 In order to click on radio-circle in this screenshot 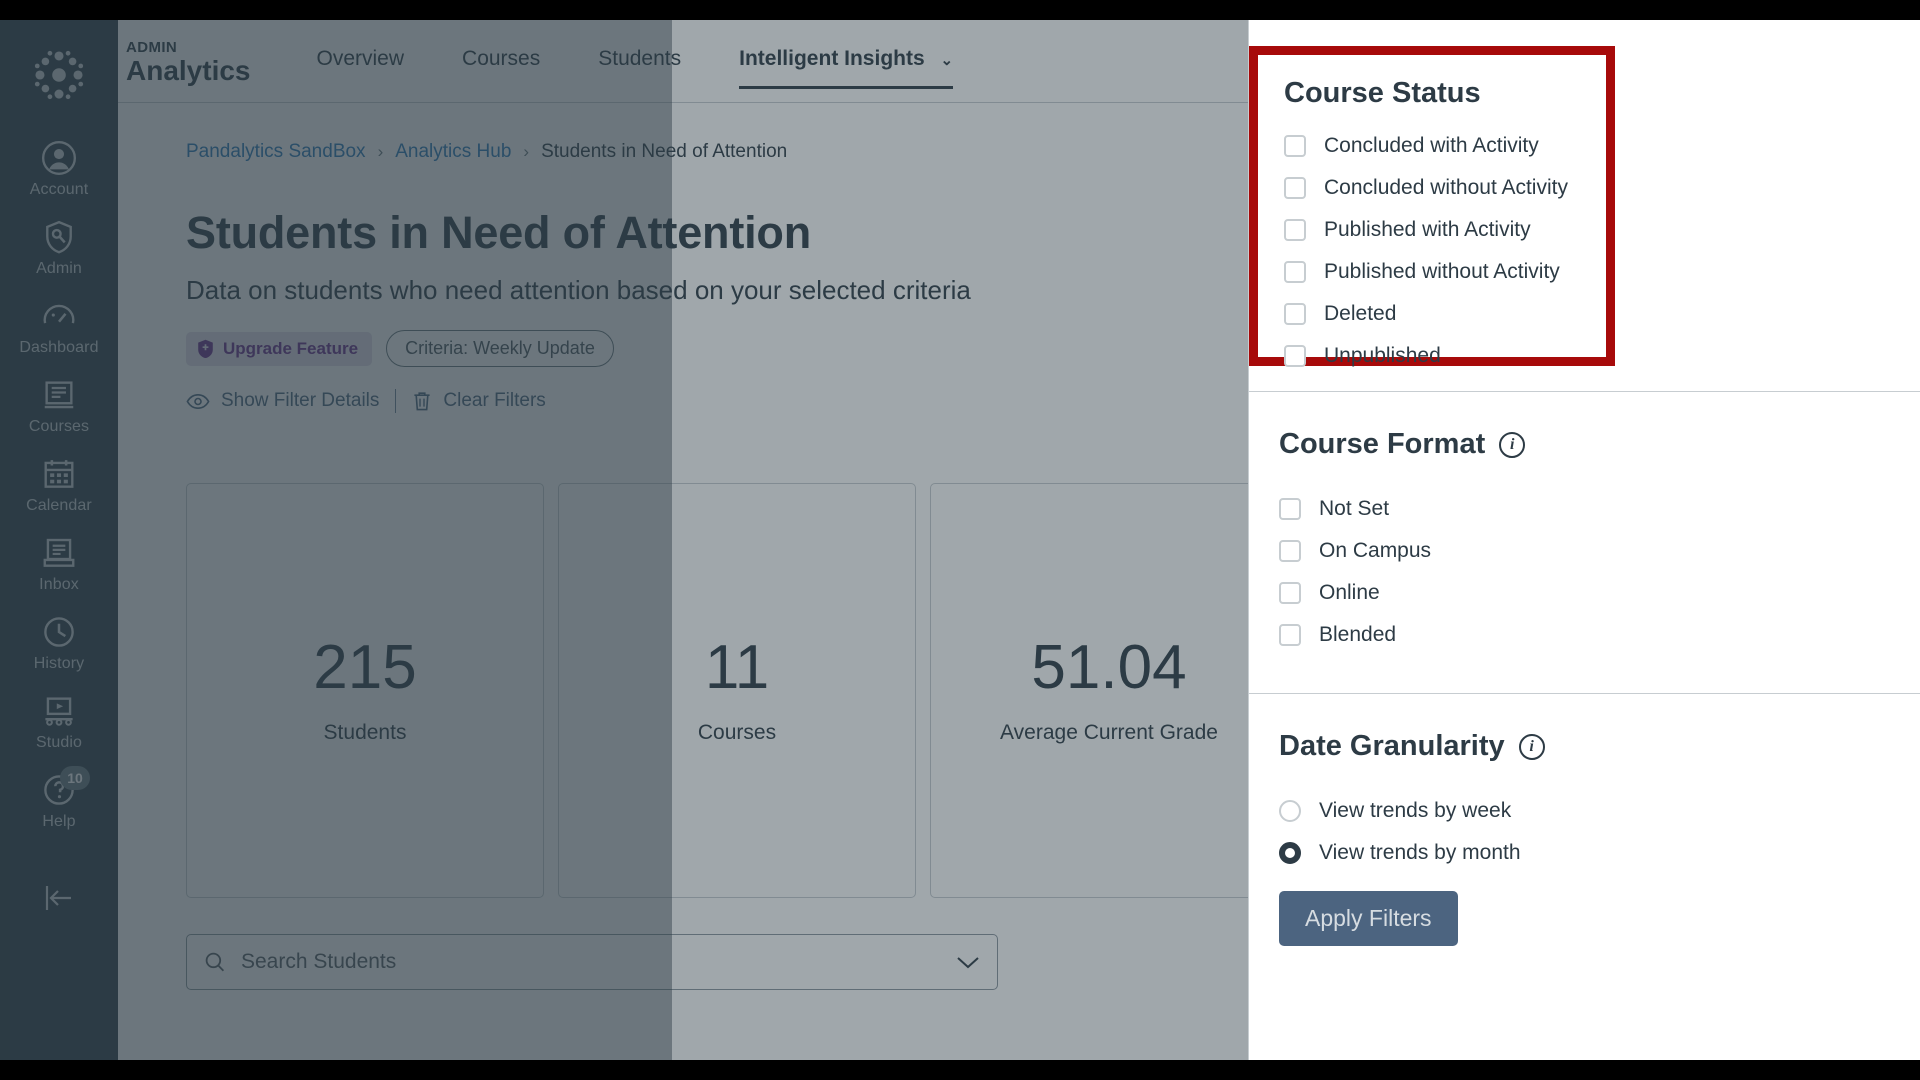, I will do `click(1290, 811)`.